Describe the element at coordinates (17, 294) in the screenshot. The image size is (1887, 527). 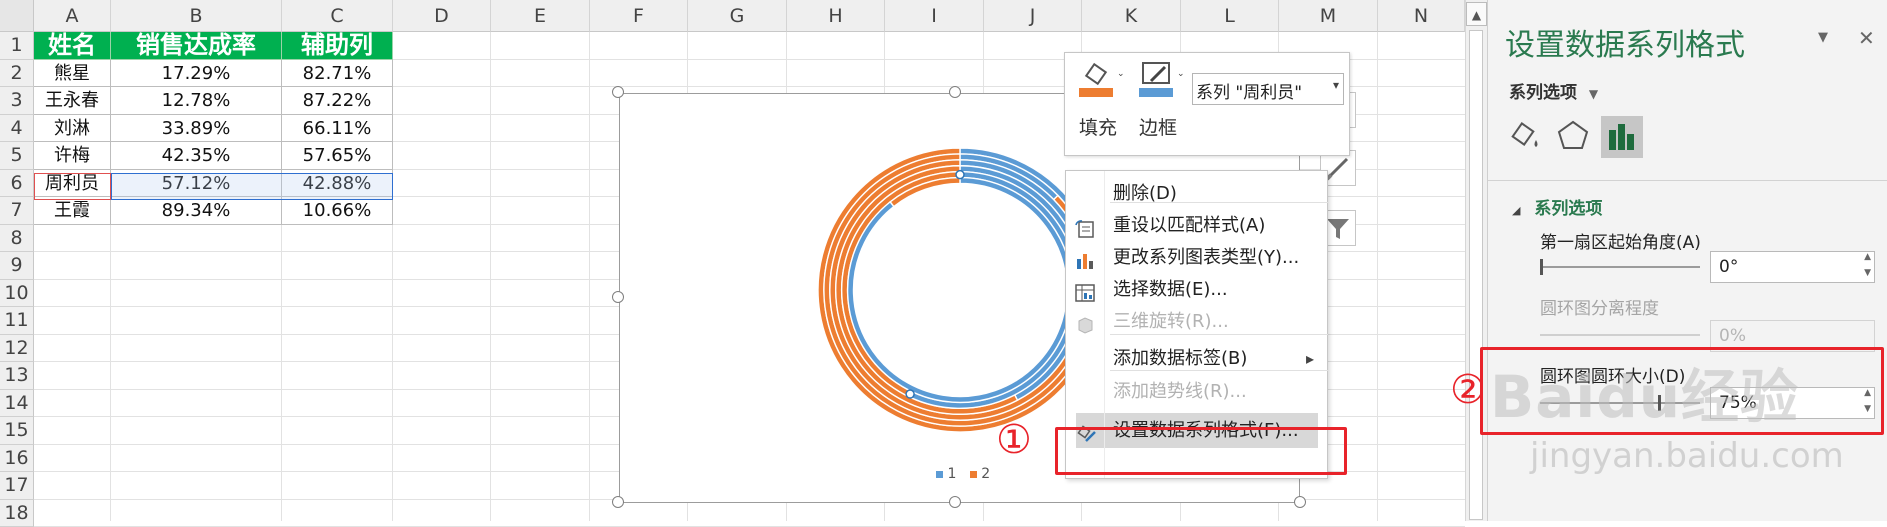
I see `row-header-10: 10` at that location.